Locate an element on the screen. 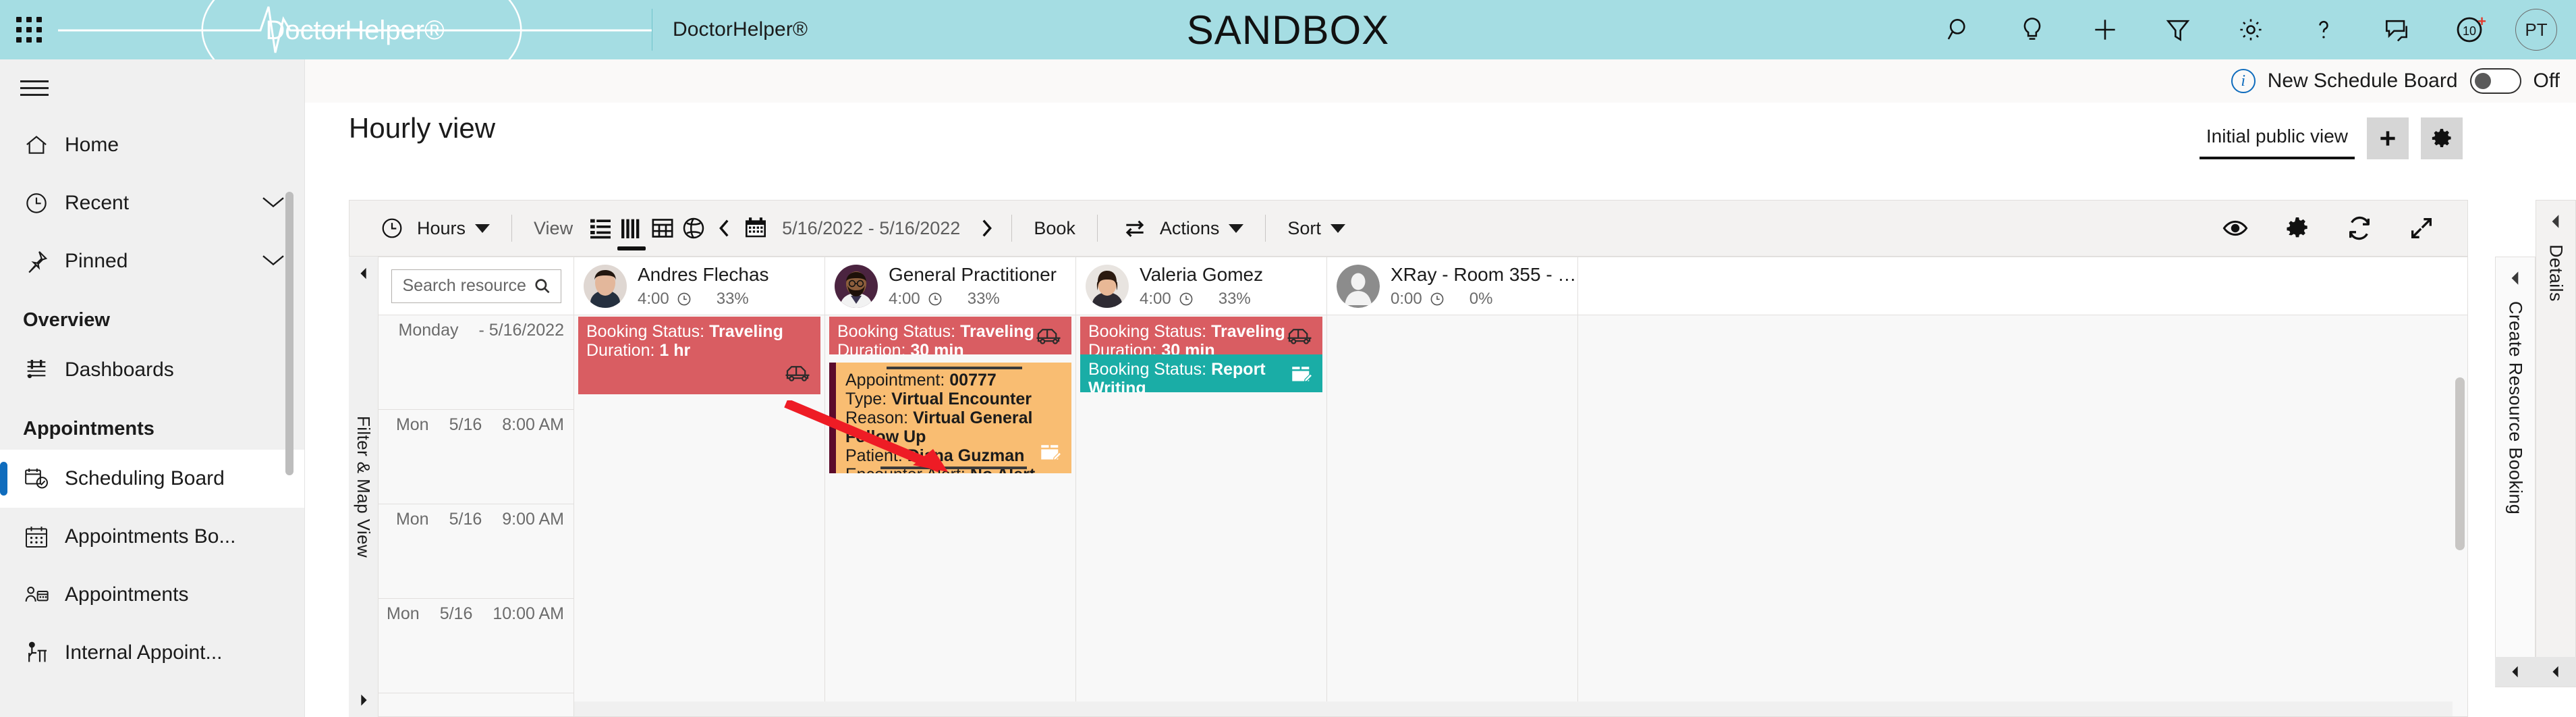 The height and width of the screenshot is (717, 2576). feedback-icon is located at coordinates (2396, 30).